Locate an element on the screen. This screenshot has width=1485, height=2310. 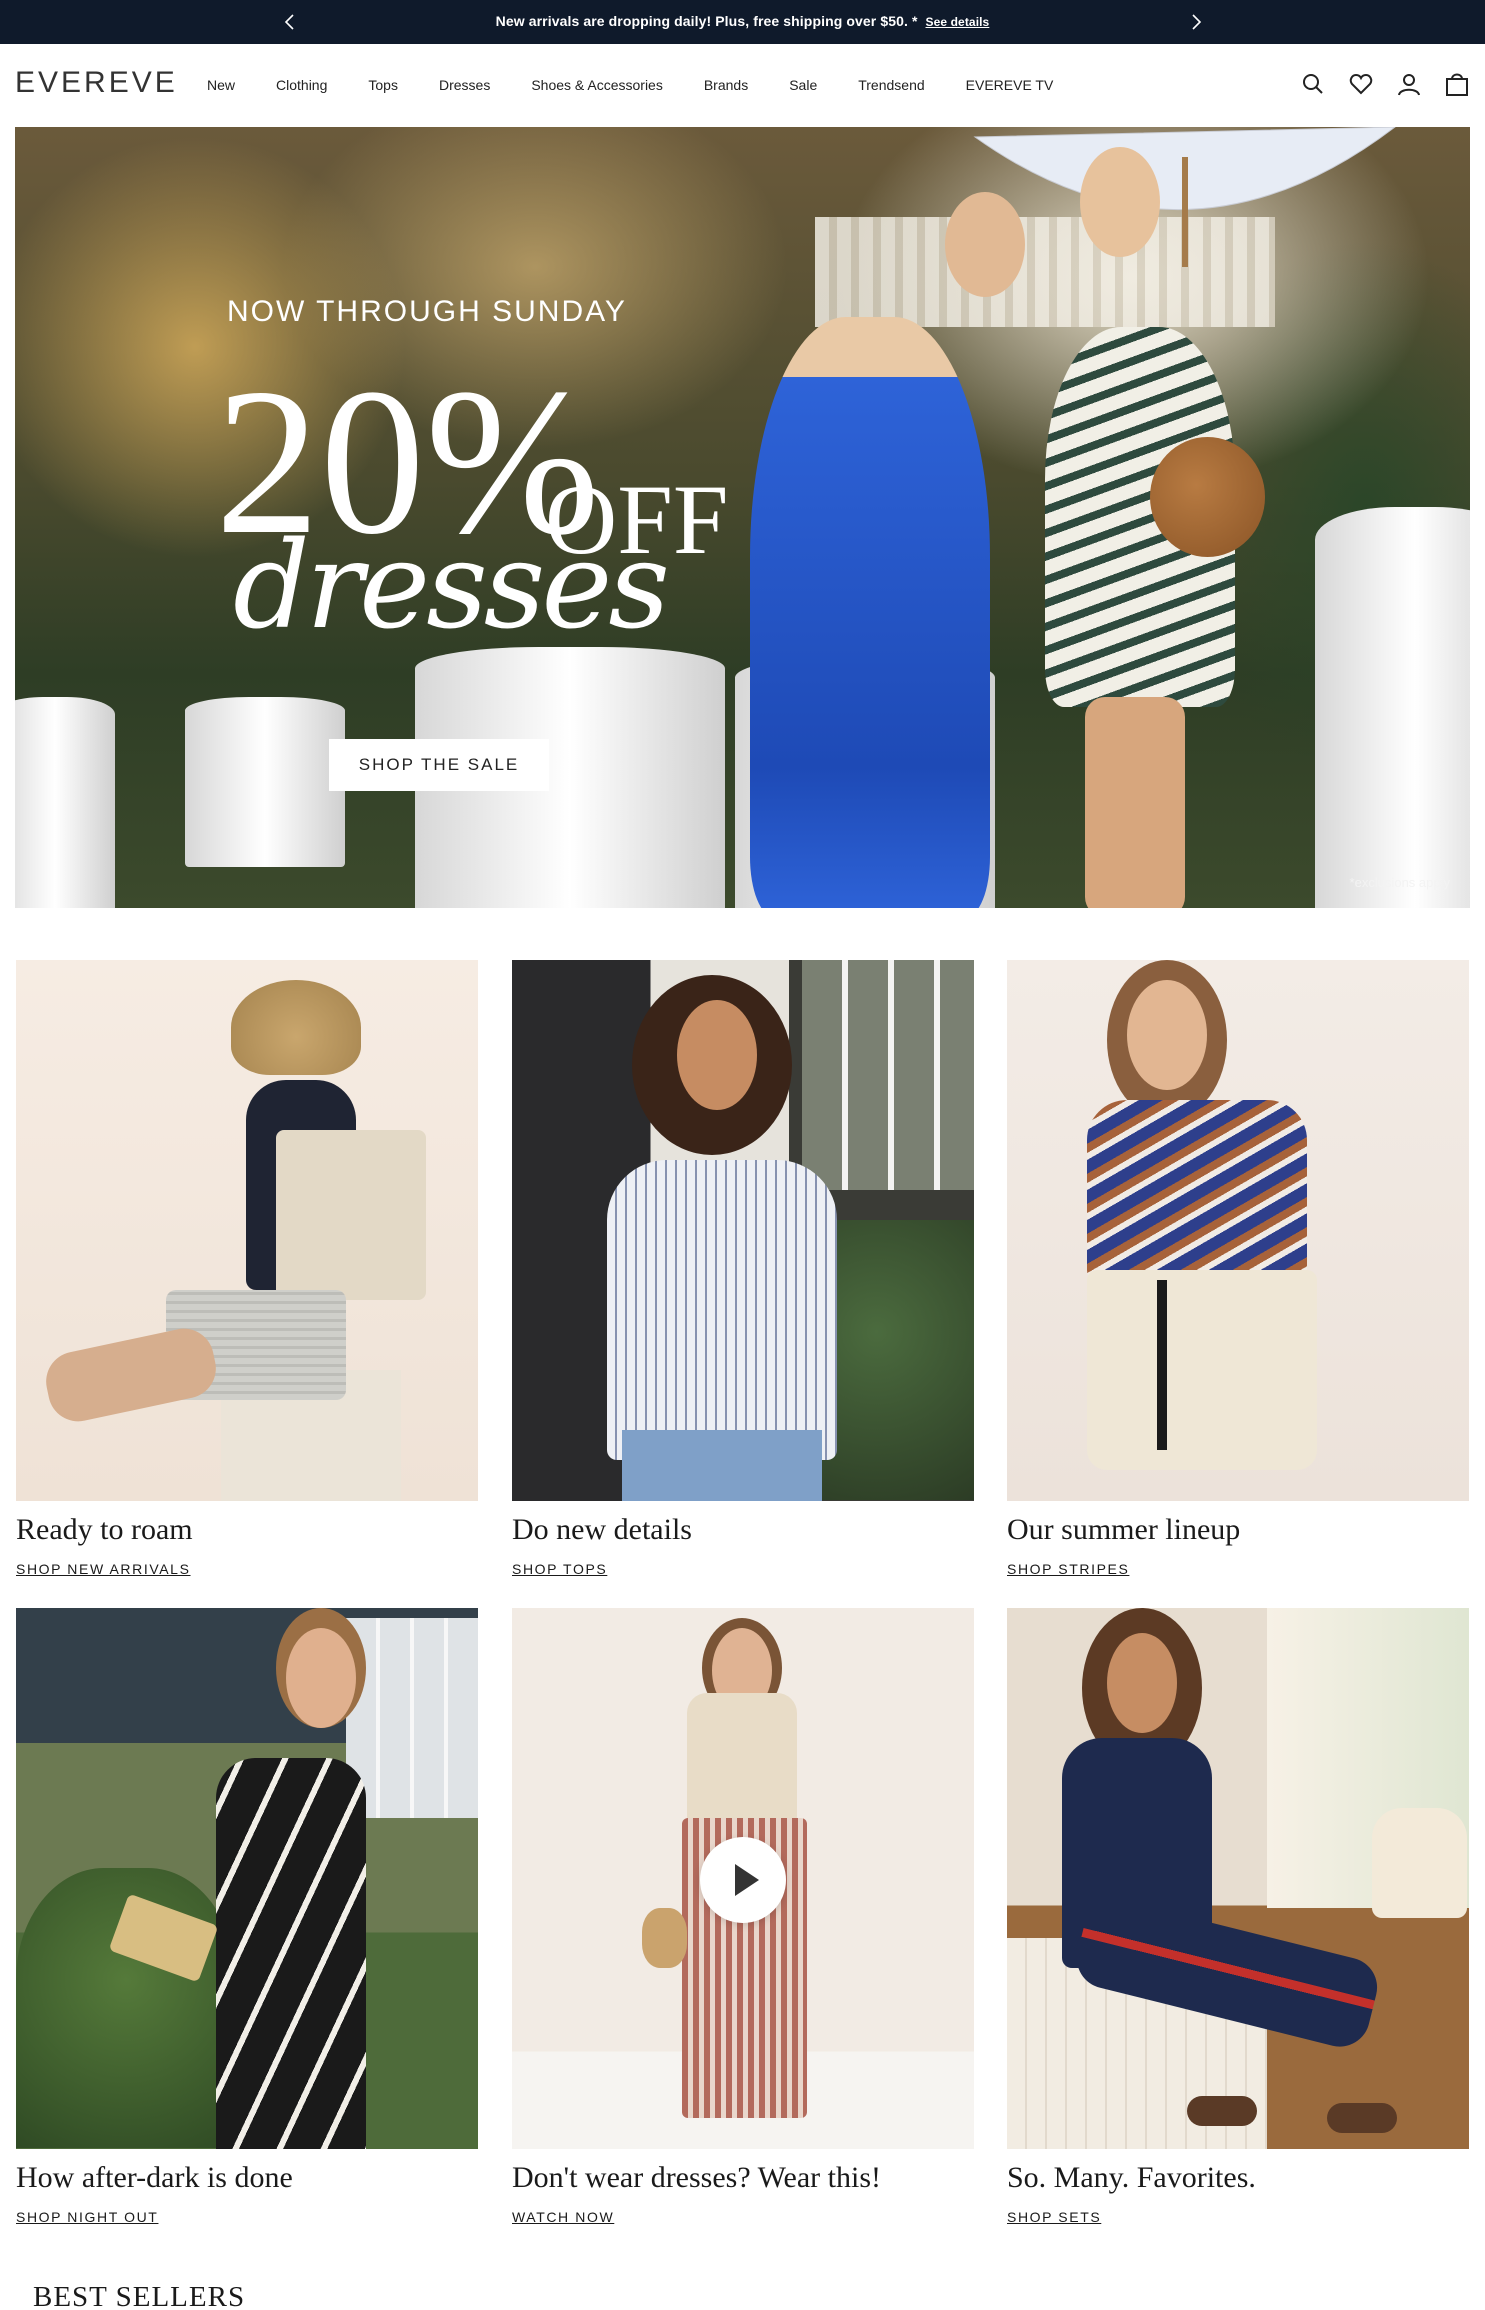
house-window is located at coordinates (412, 1718).